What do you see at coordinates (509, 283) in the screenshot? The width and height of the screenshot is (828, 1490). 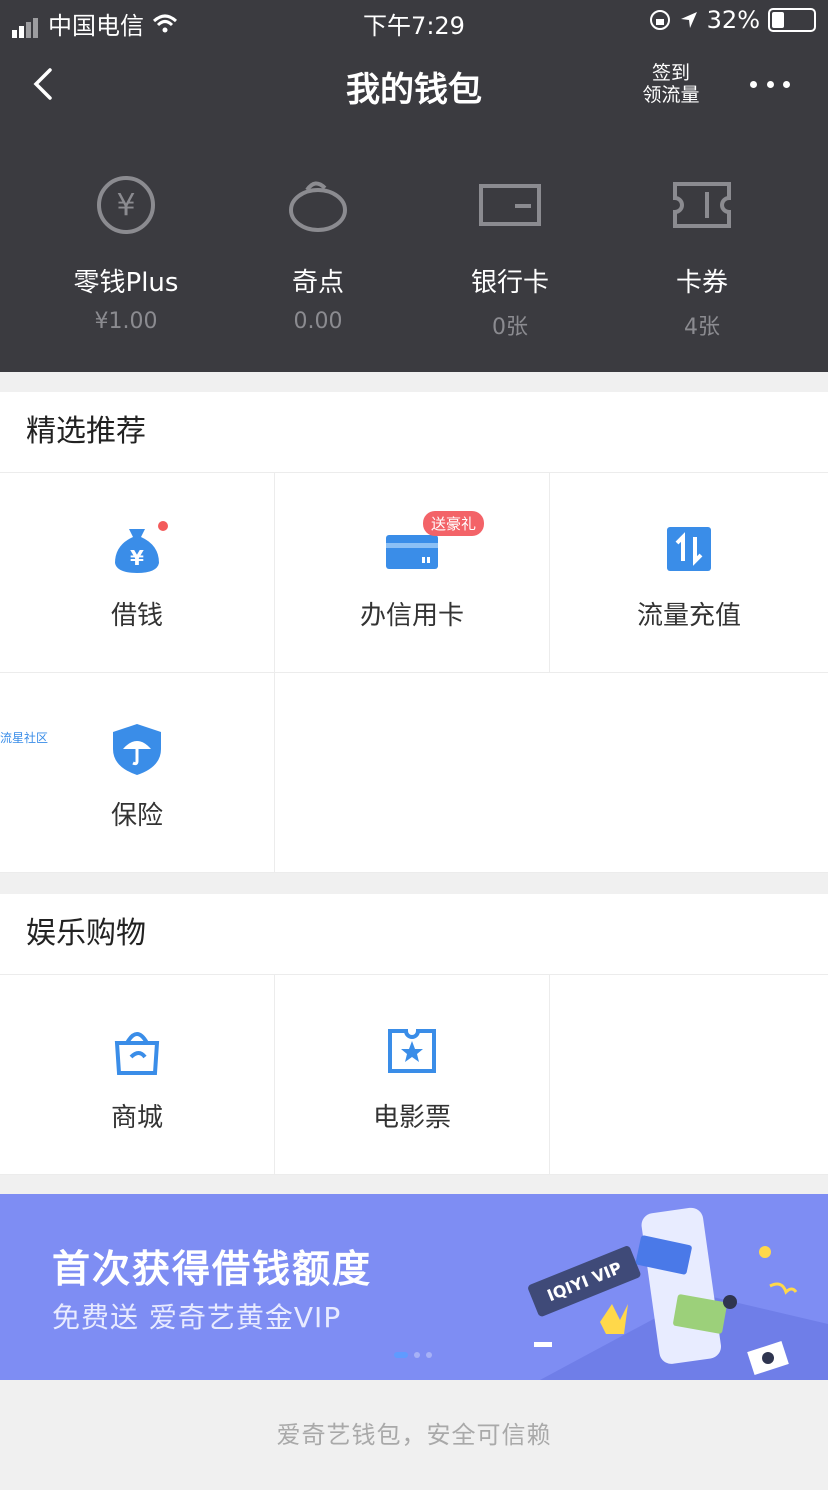 I see `quick-label: 银行卡` at bounding box center [509, 283].